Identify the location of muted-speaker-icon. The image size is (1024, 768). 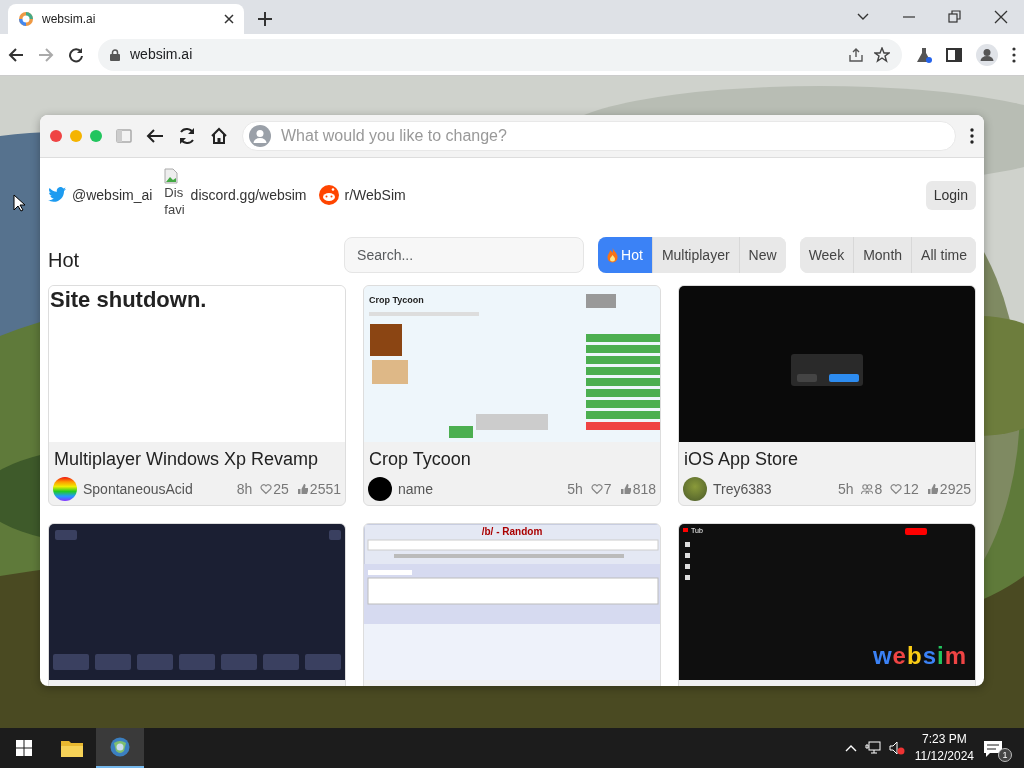
(896, 748).